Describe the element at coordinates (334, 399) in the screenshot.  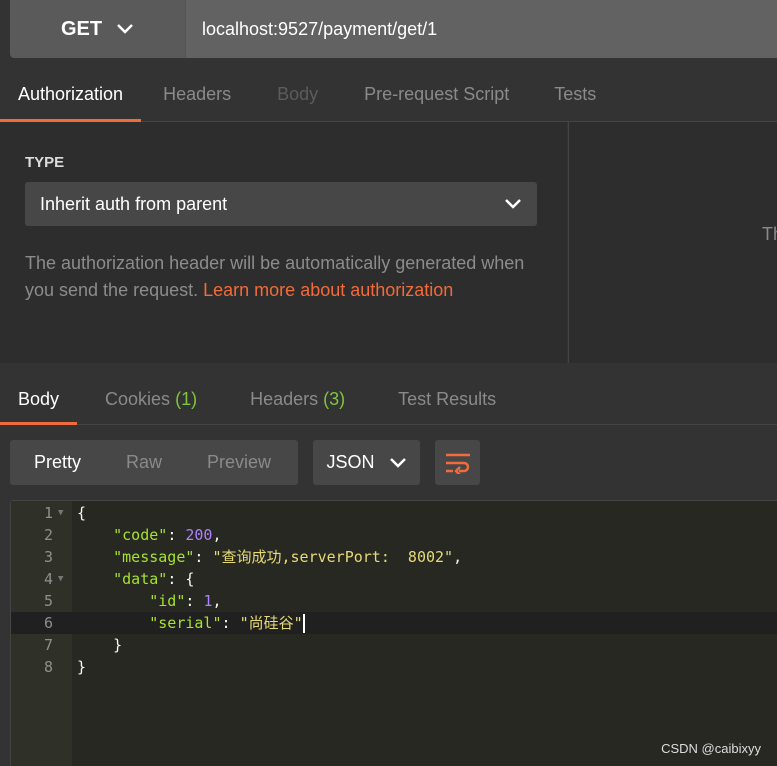
I see `headers-count: (3)` at that location.